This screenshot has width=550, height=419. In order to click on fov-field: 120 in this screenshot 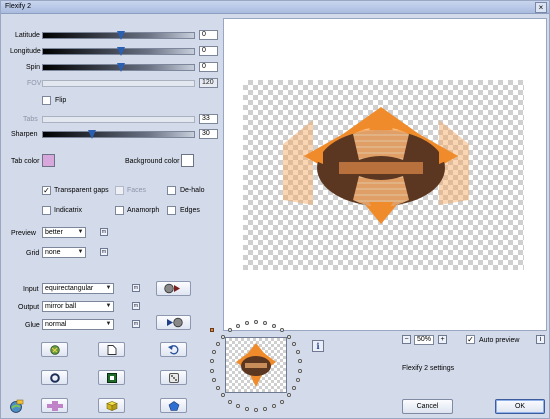, I will do `click(208, 83)`.